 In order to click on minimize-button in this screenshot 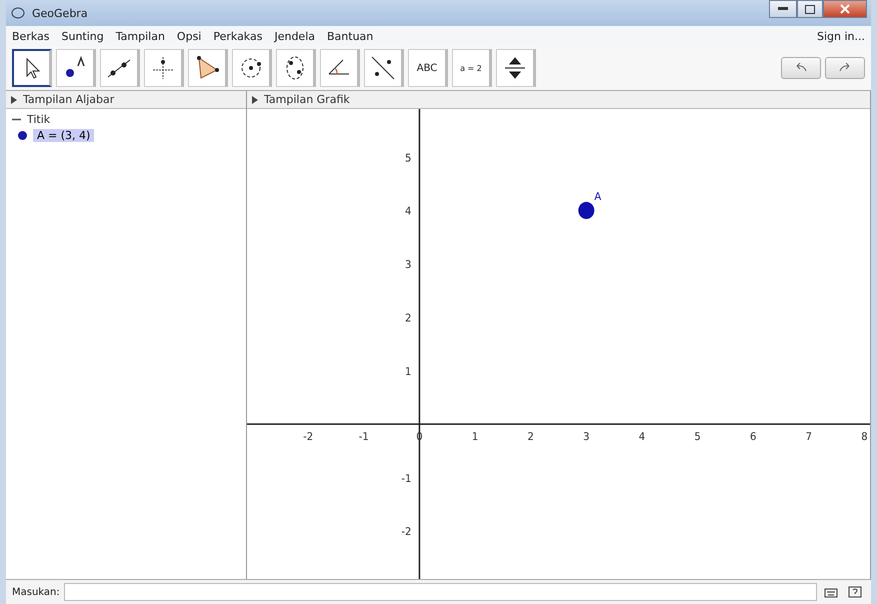, I will do `click(783, 9)`.